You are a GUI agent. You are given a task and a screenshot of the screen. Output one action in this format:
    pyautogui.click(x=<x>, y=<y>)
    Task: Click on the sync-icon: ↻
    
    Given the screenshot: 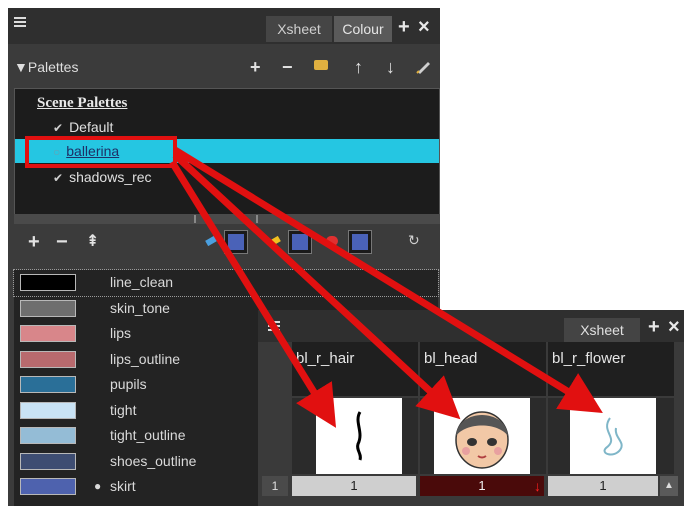 What is the action you would take?
    pyautogui.click(x=414, y=240)
    